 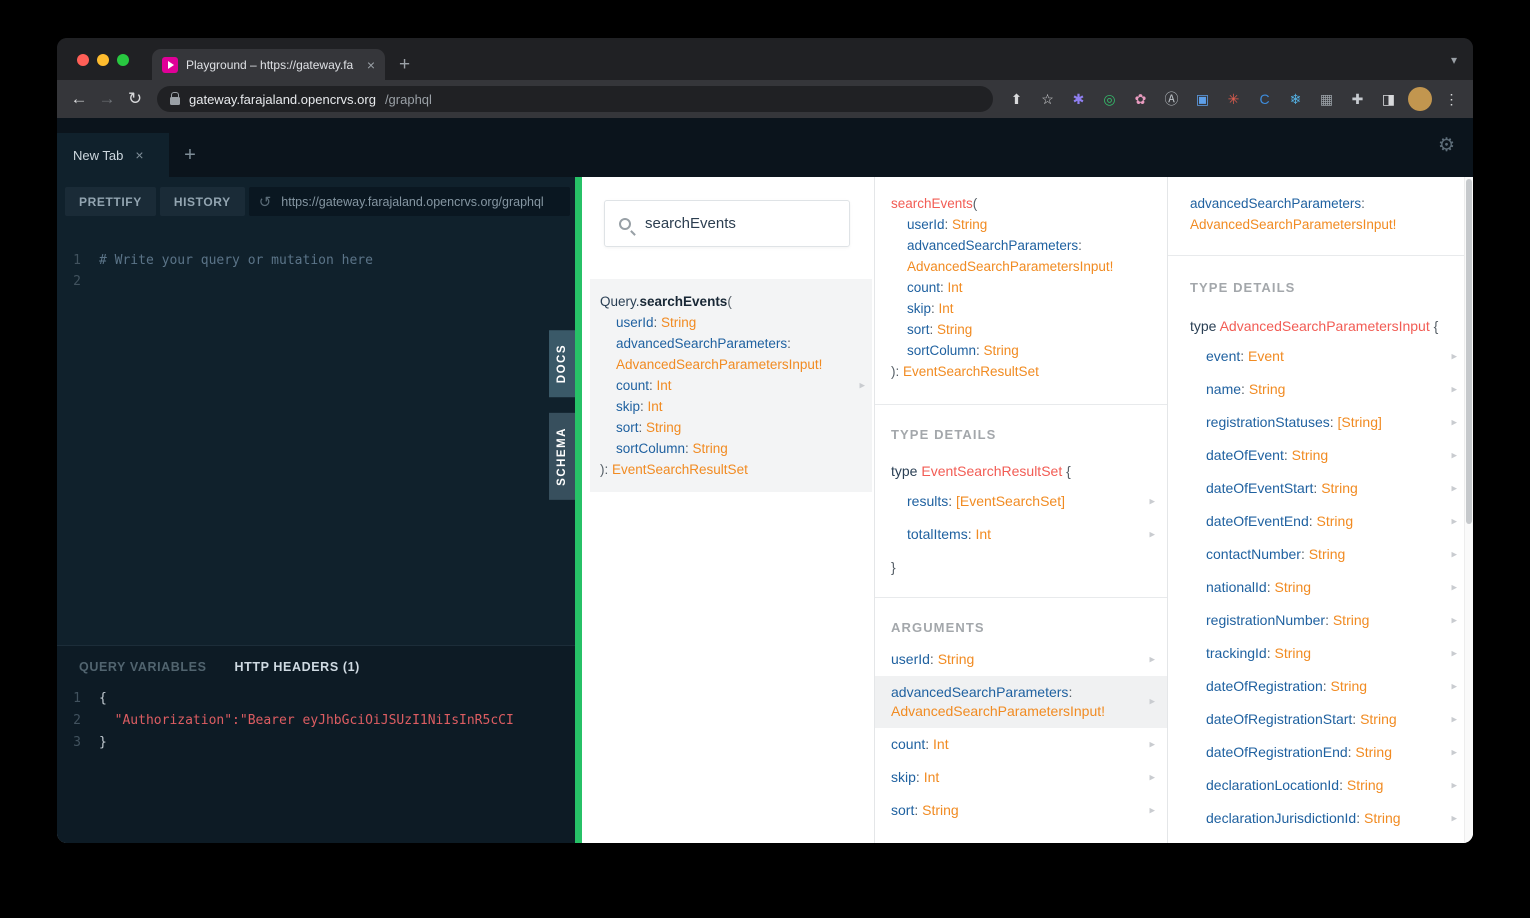 What do you see at coordinates (1021, 501) in the screenshot?
I see `doc-field-row: results: [EventSearchSet] ▸` at bounding box center [1021, 501].